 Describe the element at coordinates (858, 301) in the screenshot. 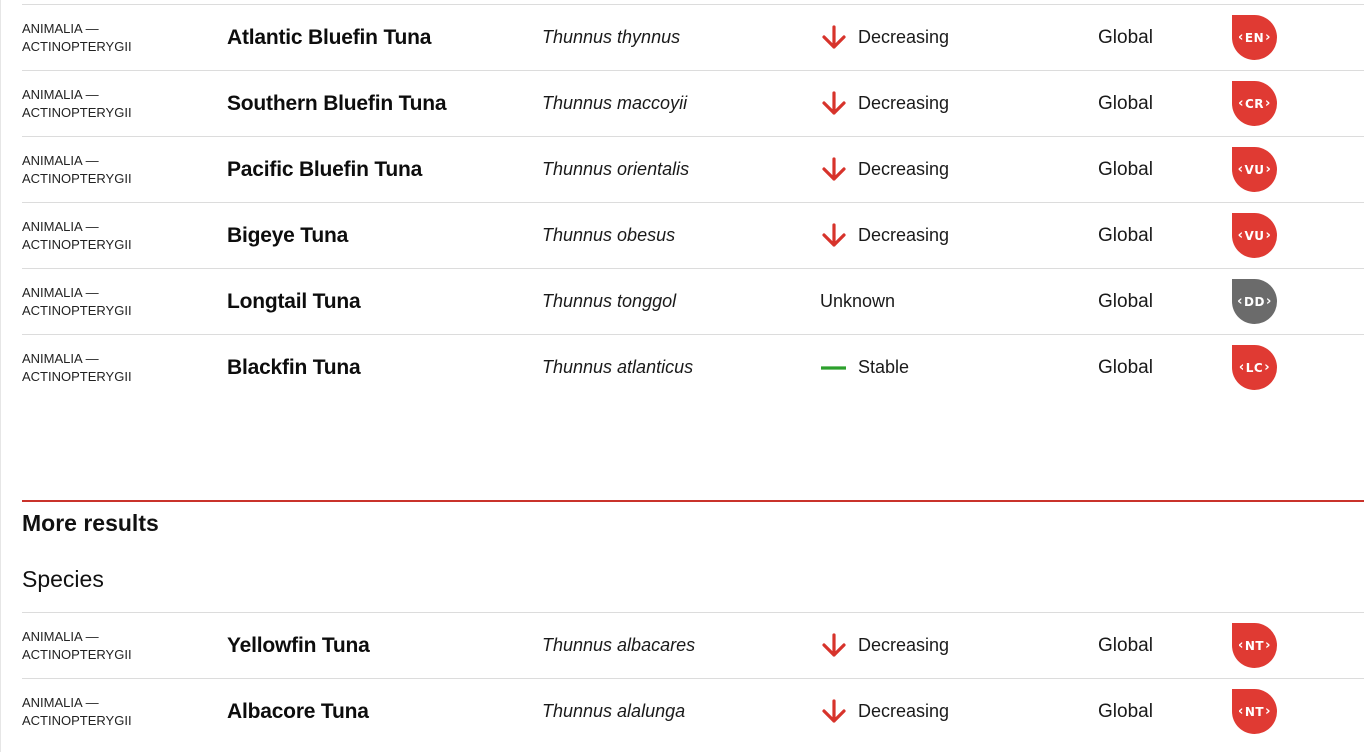

I see `trend-label: Unknown` at that location.